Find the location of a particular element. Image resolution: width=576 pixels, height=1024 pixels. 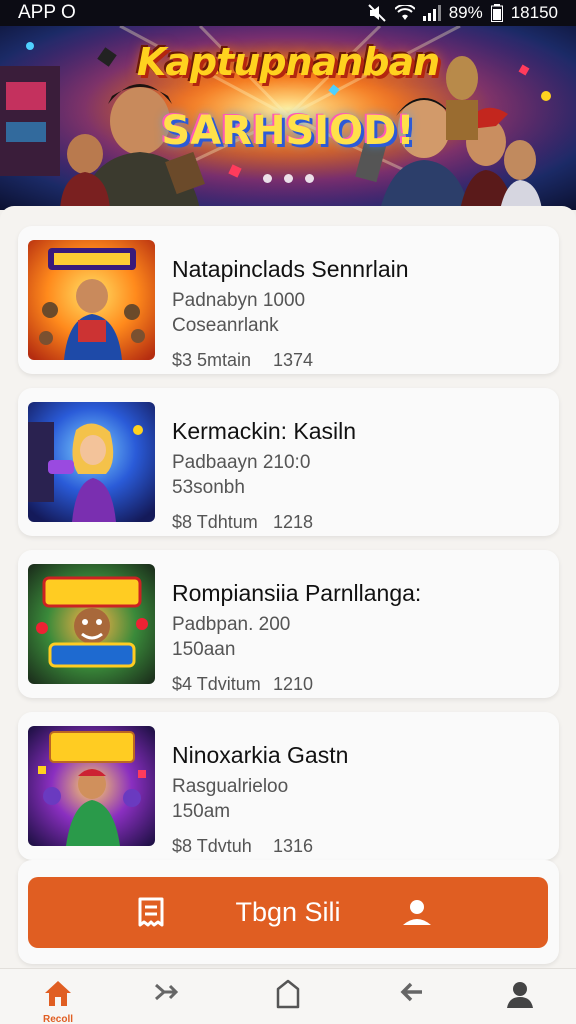

battery-percent: 89% is located at coordinates (465, 12).